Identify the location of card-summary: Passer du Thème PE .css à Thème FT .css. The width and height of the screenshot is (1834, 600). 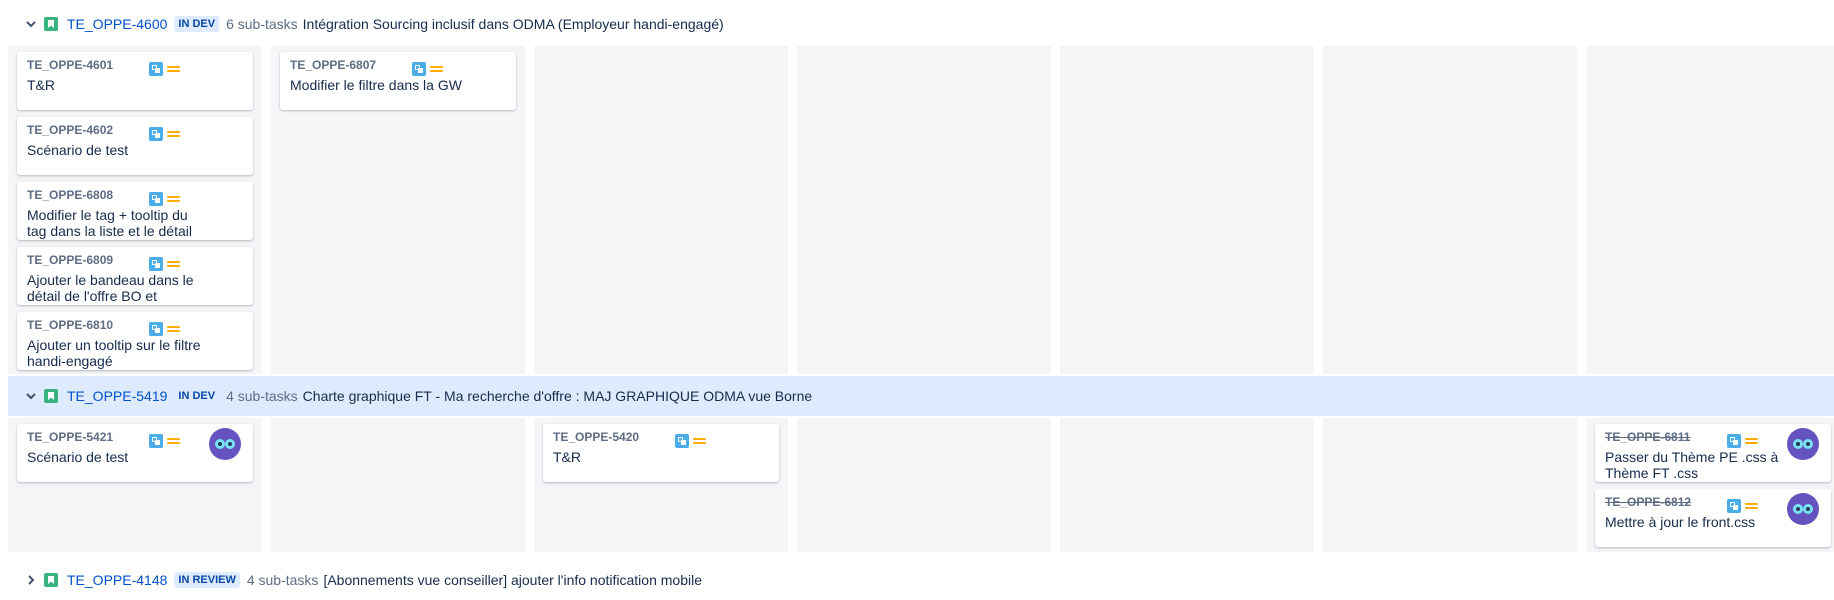
(1692, 465).